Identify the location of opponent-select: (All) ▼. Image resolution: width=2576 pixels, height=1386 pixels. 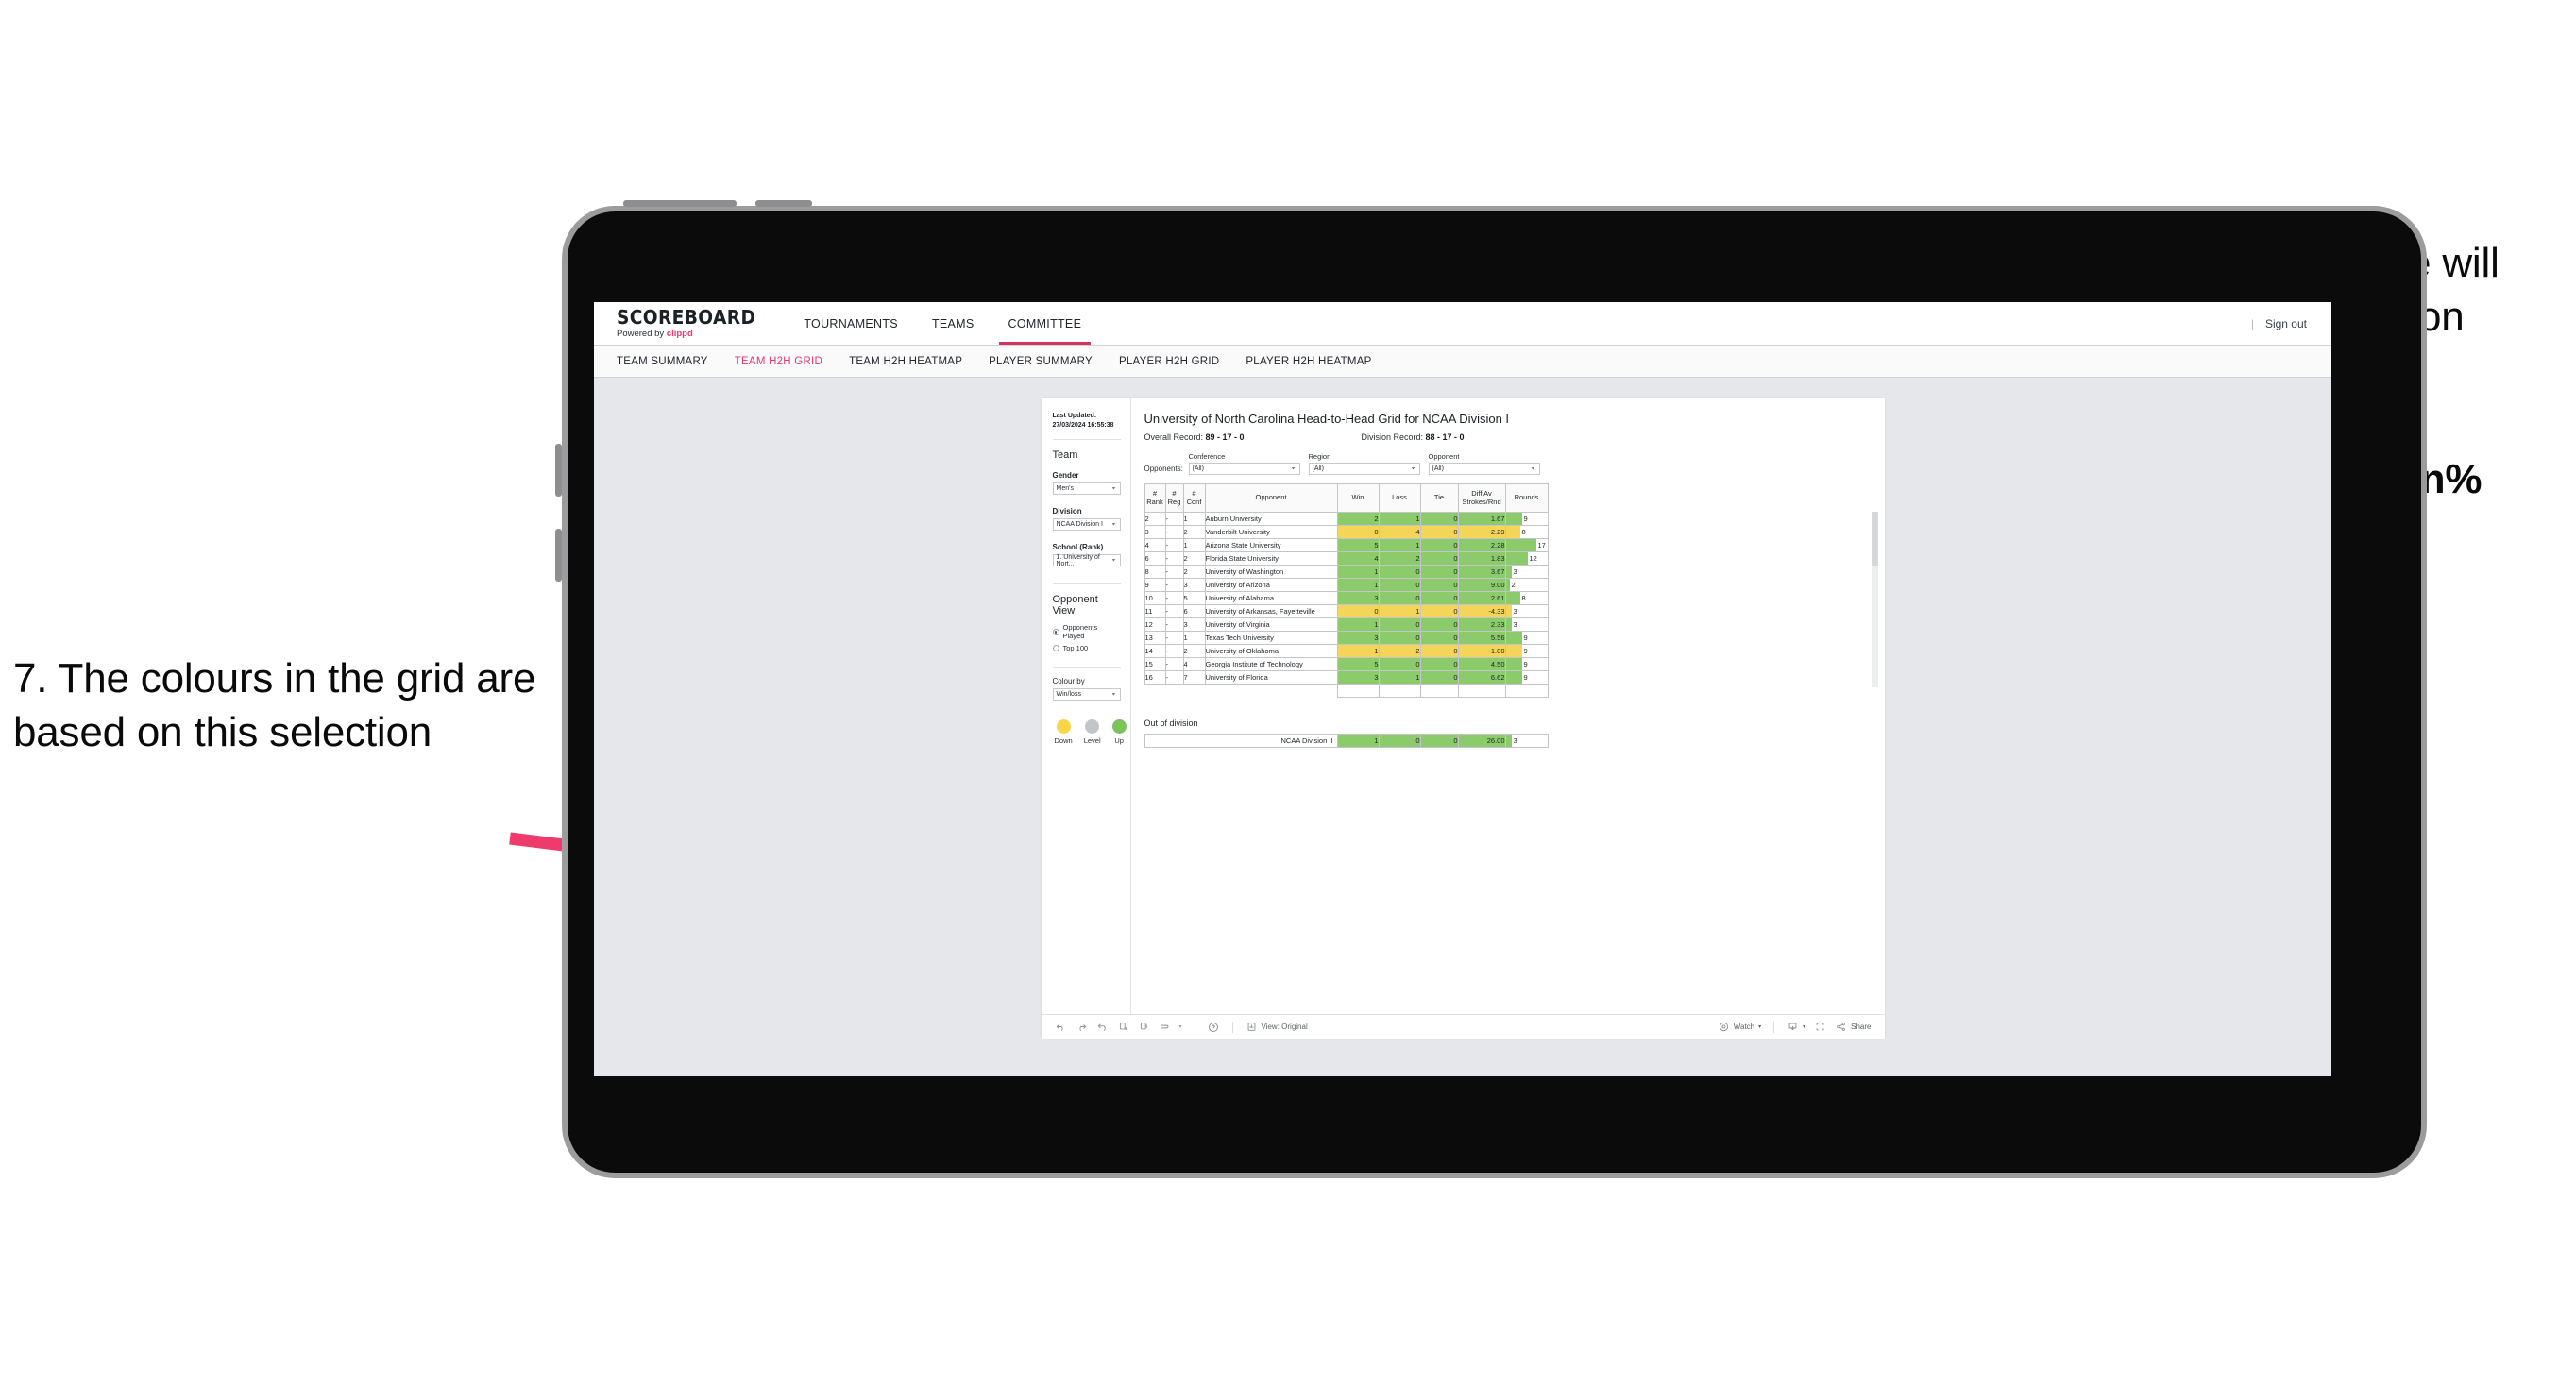
(1484, 469).